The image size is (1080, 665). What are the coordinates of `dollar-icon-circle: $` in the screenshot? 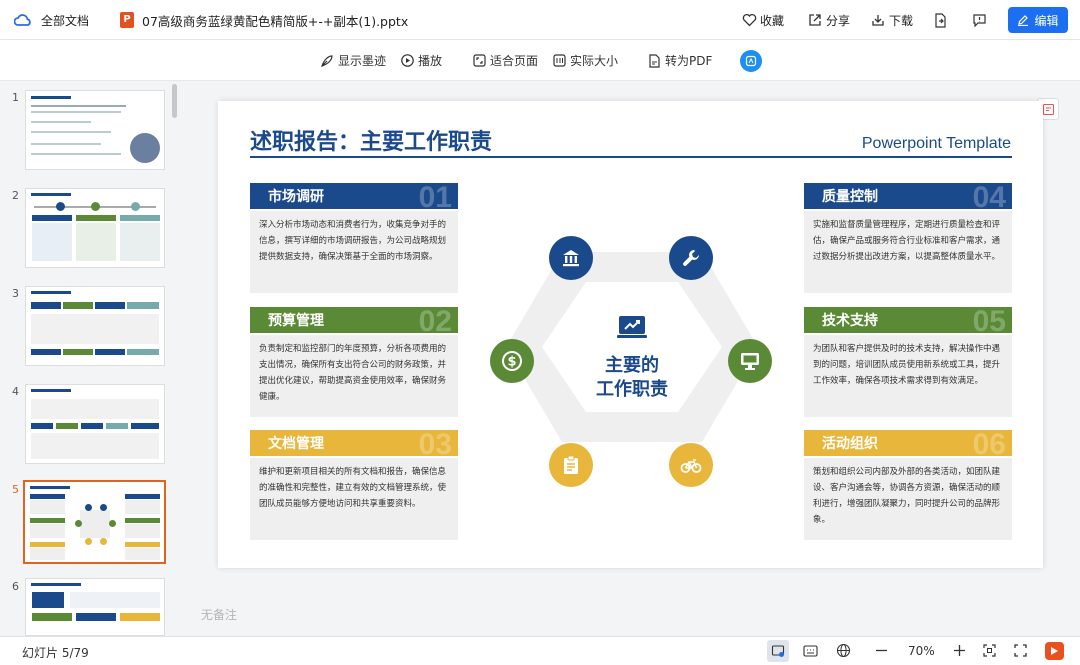 It's located at (512, 361).